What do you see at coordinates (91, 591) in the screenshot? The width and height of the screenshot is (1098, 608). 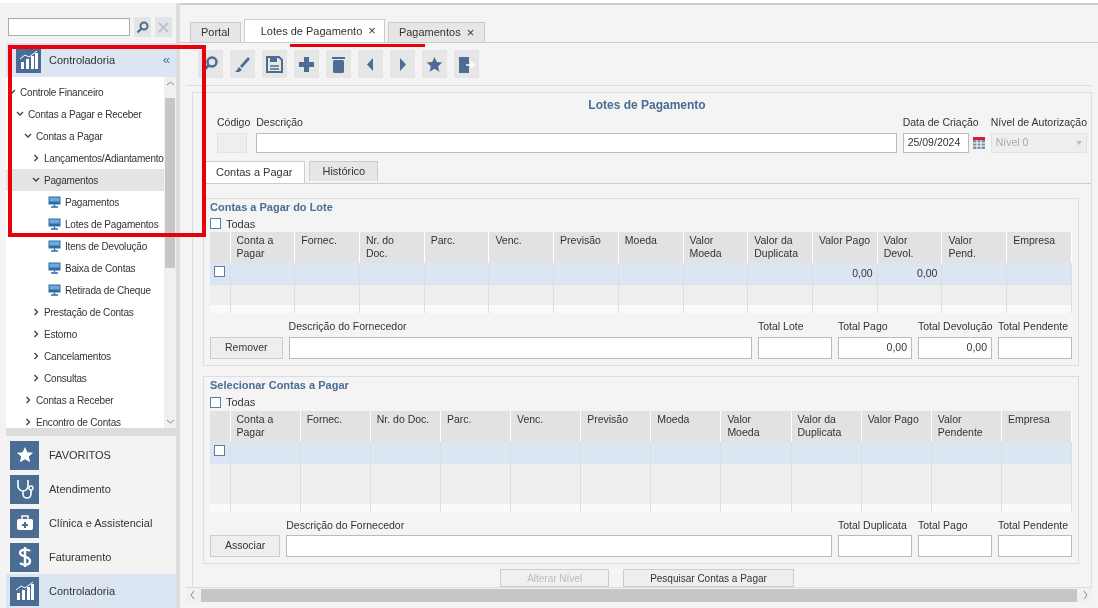 I see `module-item: Controladoria` at bounding box center [91, 591].